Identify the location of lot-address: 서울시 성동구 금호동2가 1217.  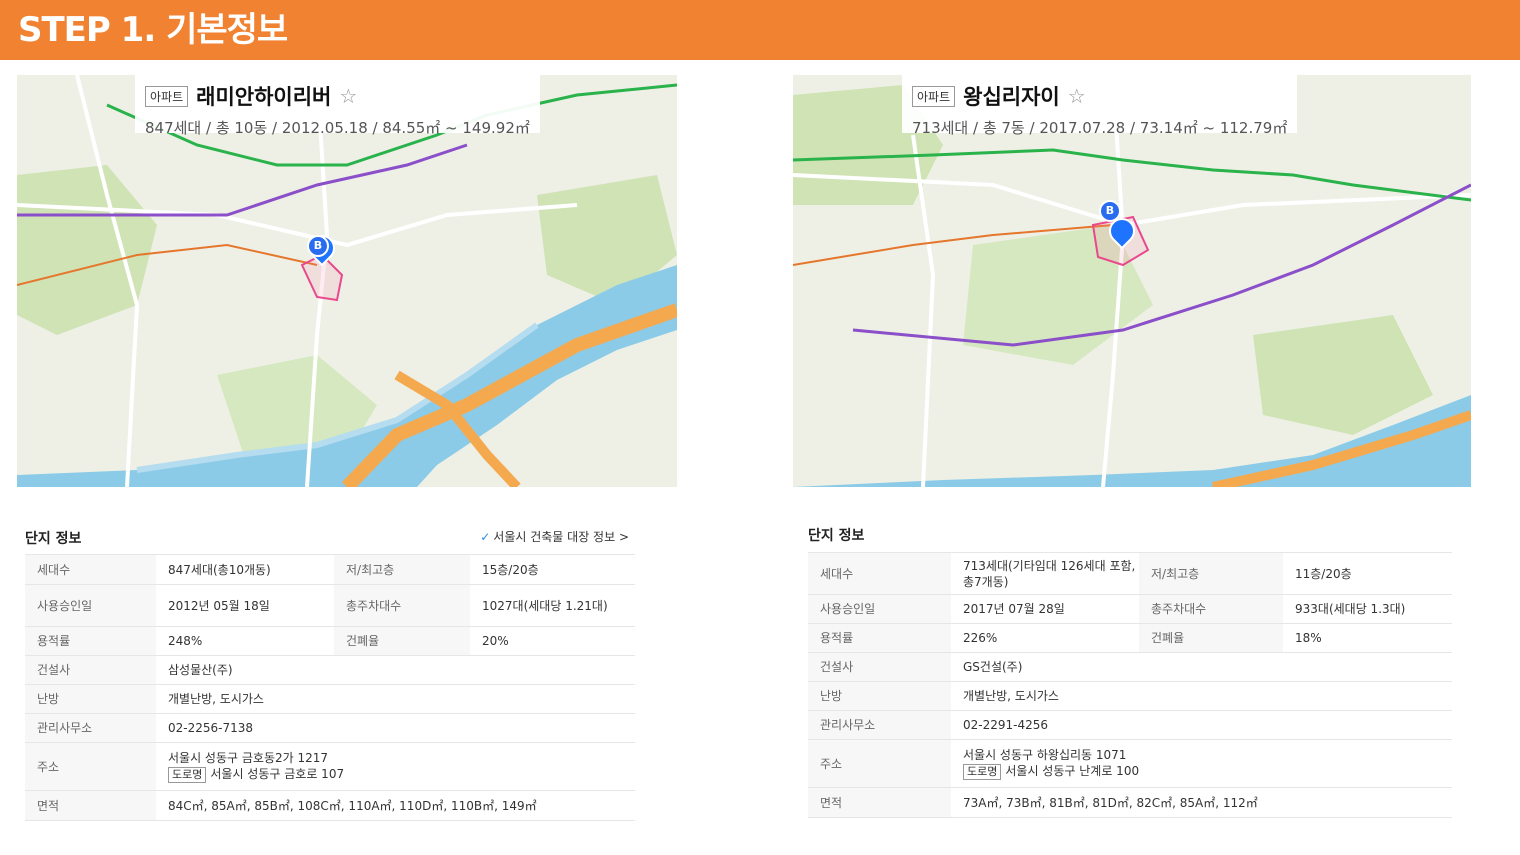
(248, 758).